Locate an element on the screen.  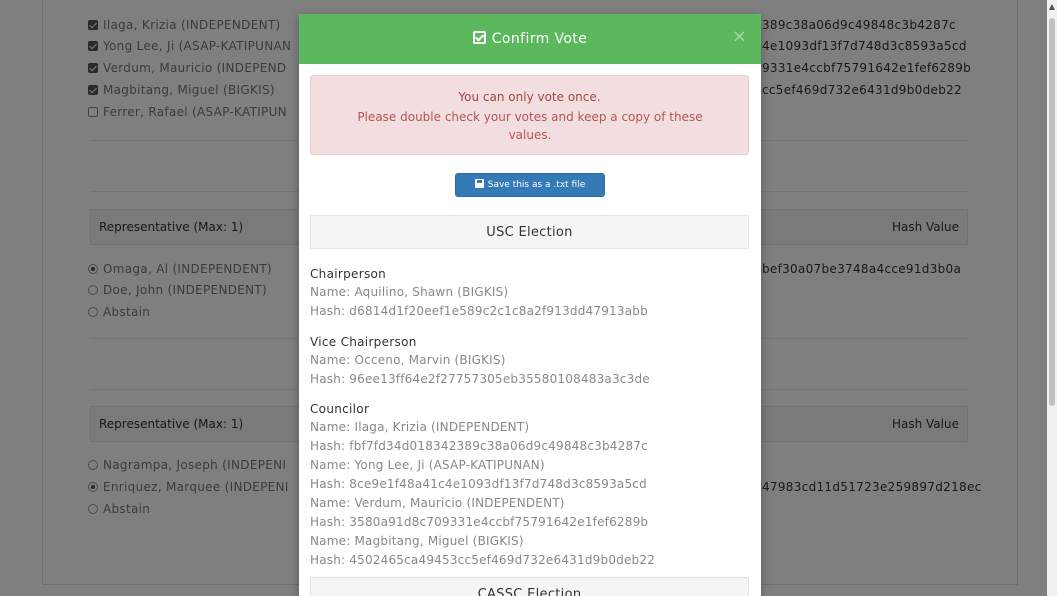
modal-header: Confirm Vote × is located at coordinates (530, 39).